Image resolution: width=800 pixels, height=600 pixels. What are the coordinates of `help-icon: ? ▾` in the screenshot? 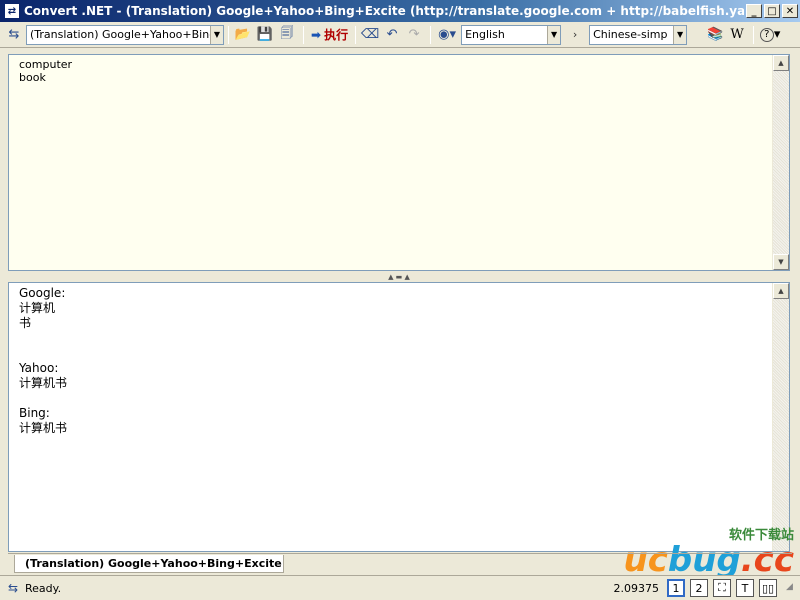 It's located at (770, 35).